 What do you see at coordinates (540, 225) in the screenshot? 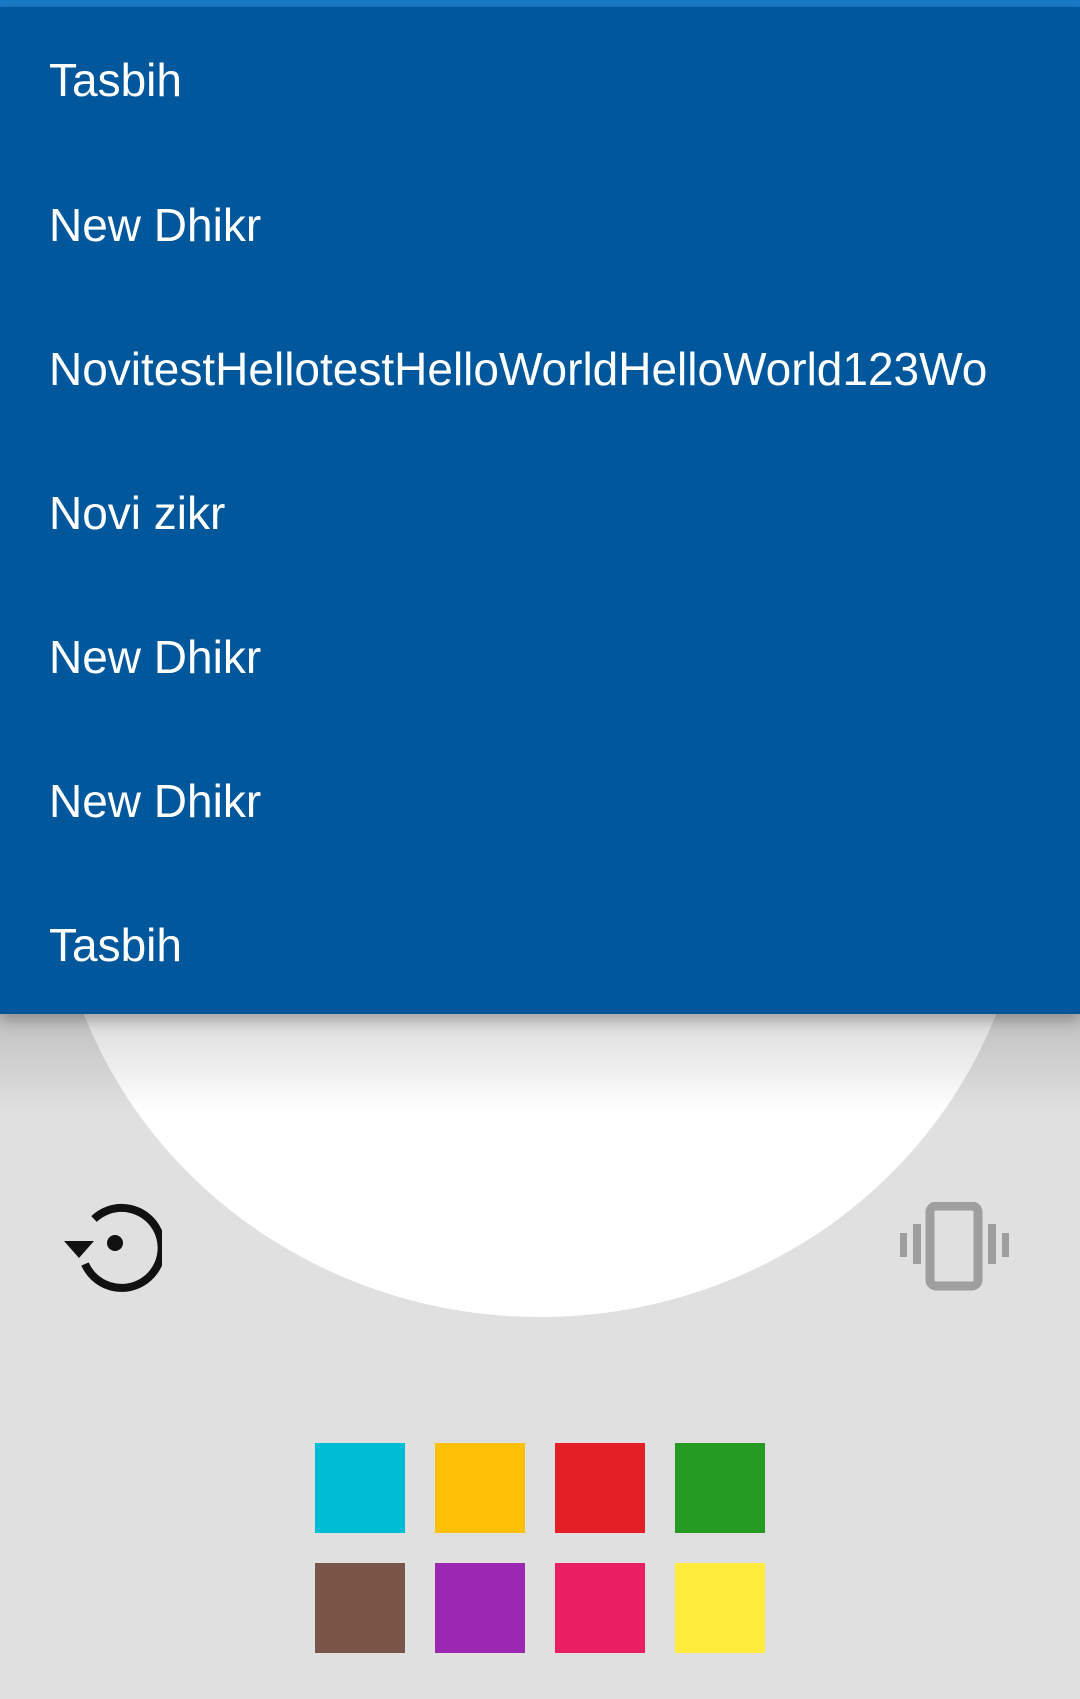
I see `dropdown-item-2: New Dhikr` at bounding box center [540, 225].